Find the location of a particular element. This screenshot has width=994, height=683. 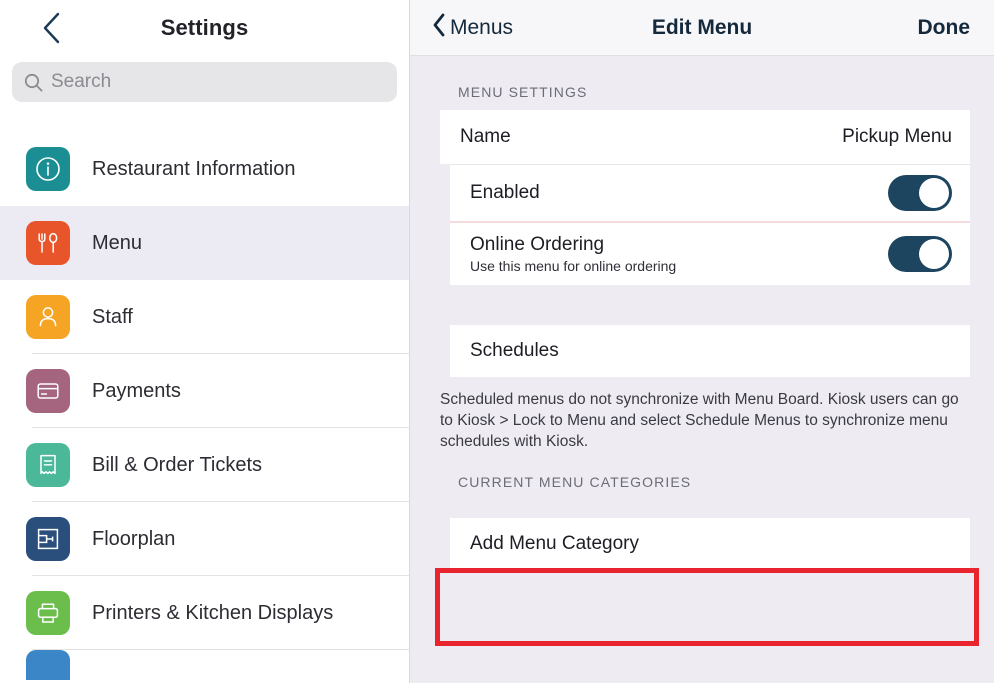

receipt-icon is located at coordinates (48, 465).